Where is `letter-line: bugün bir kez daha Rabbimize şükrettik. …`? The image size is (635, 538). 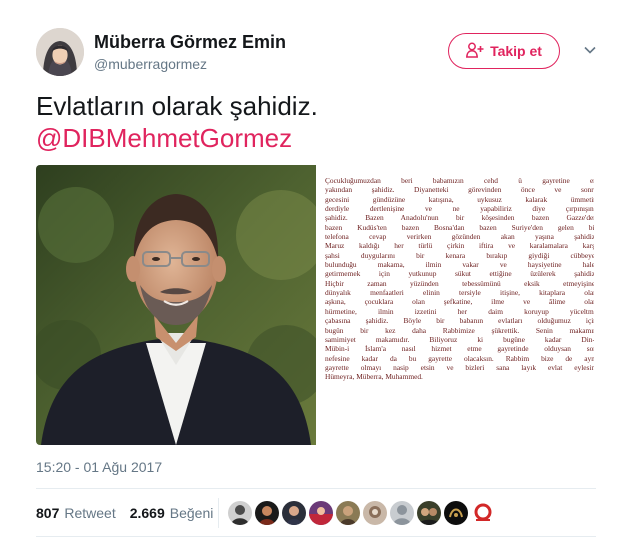 letter-line: bugün bir kez daha Rabbimize şükrettik. … is located at coordinates (459, 330).